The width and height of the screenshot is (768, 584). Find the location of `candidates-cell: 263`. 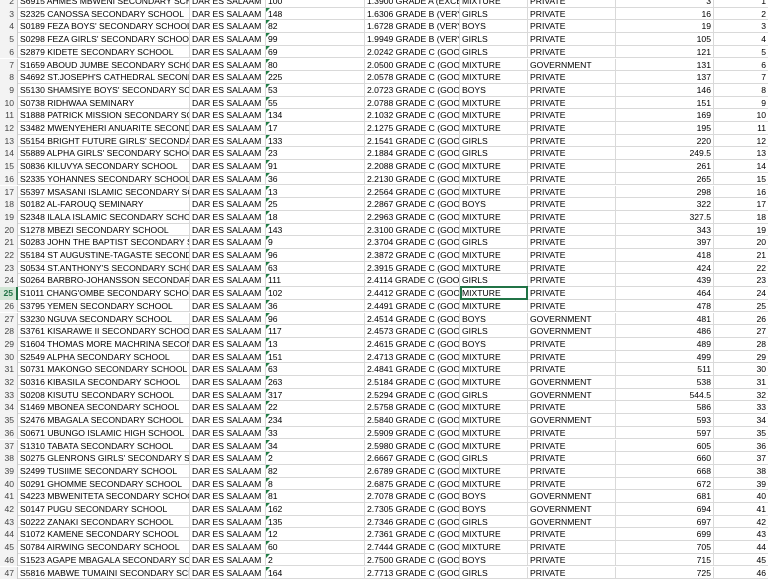

candidates-cell: 263 is located at coordinates (315, 382).